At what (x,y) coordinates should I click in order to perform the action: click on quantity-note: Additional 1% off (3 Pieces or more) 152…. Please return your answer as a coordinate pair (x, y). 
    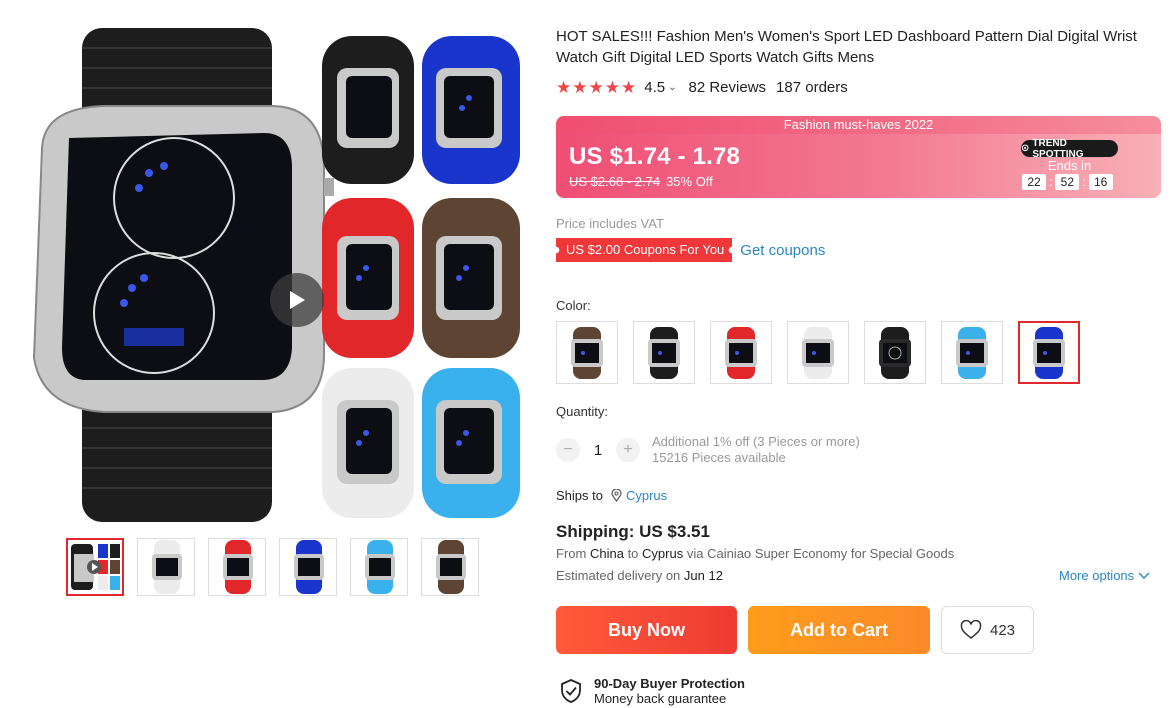
    Looking at the image, I should click on (756, 450).